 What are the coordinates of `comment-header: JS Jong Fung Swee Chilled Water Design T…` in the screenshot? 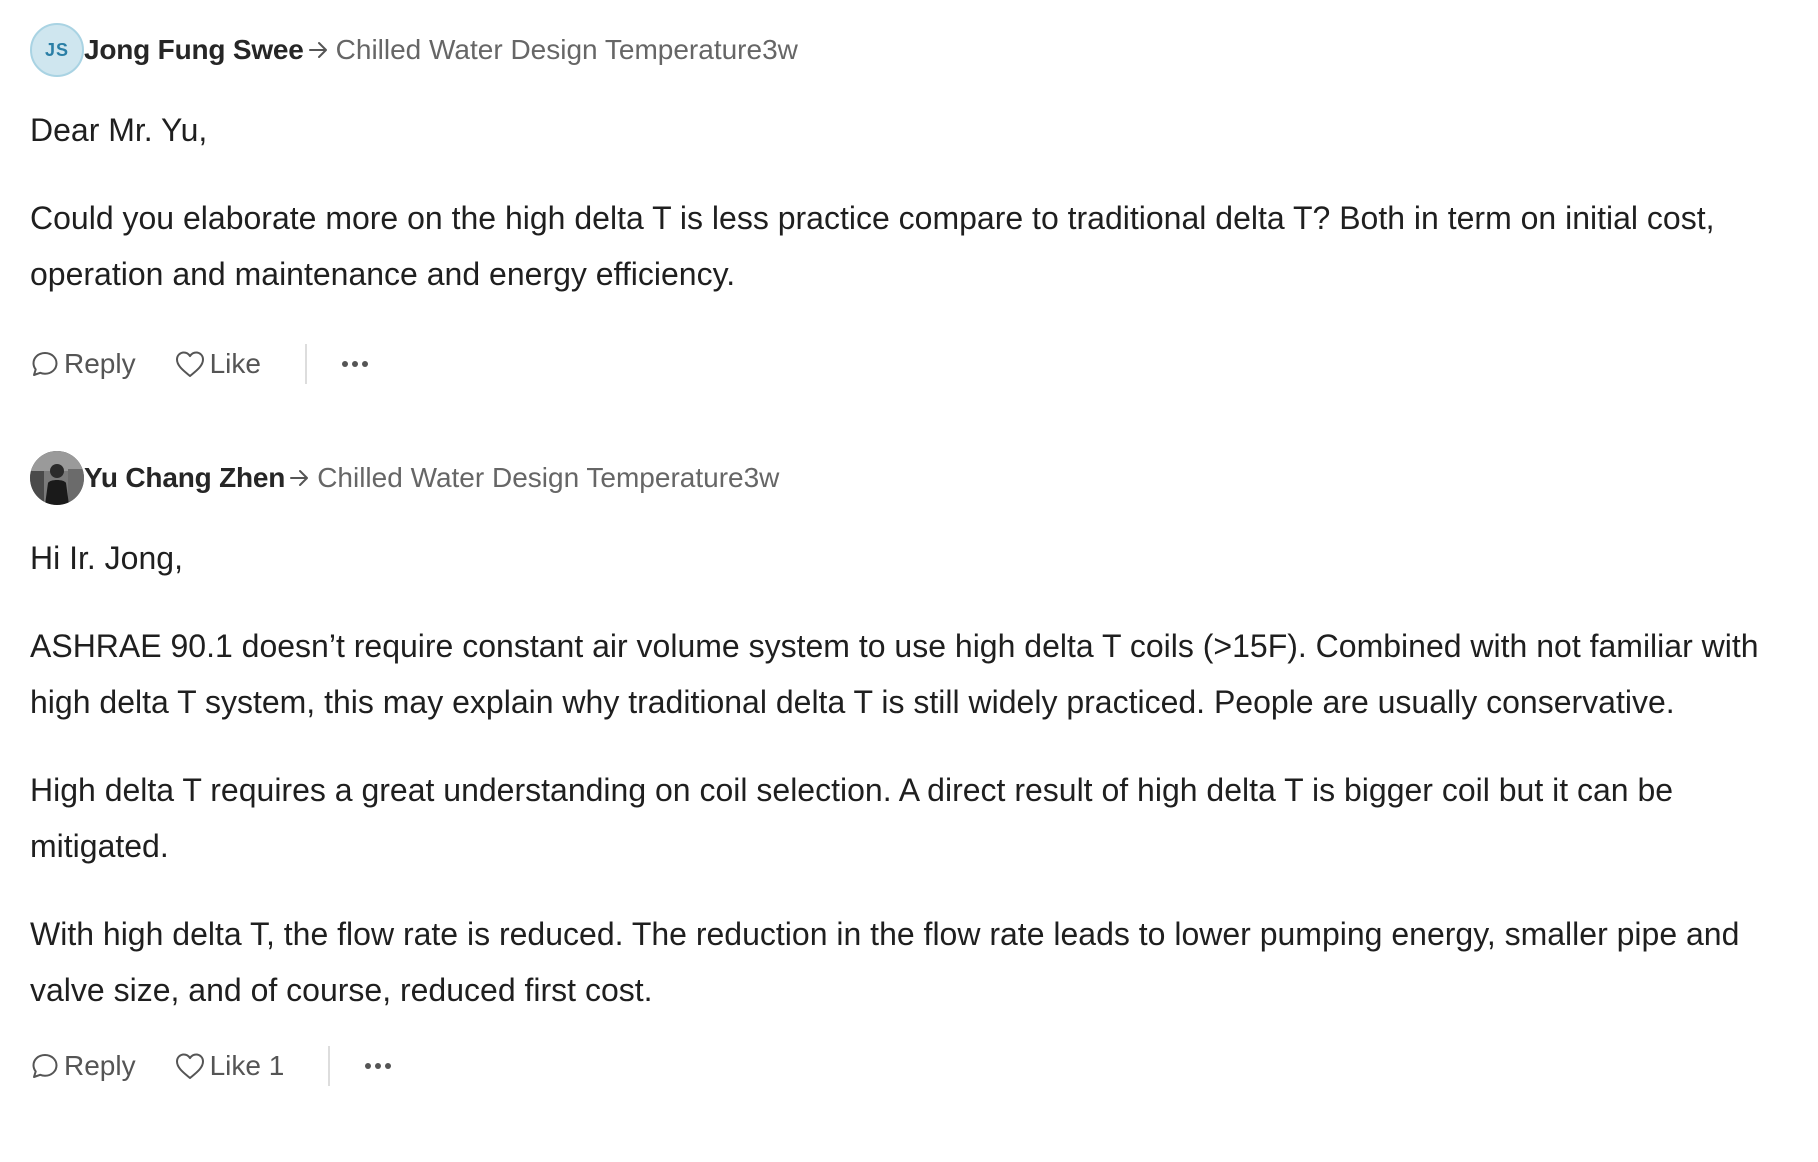 It's located at (914, 50).